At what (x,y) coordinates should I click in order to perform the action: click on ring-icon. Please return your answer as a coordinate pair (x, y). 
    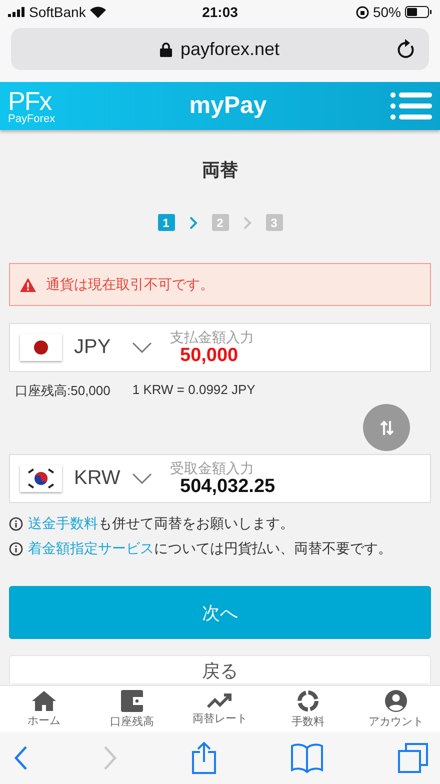
    Looking at the image, I should click on (308, 701).